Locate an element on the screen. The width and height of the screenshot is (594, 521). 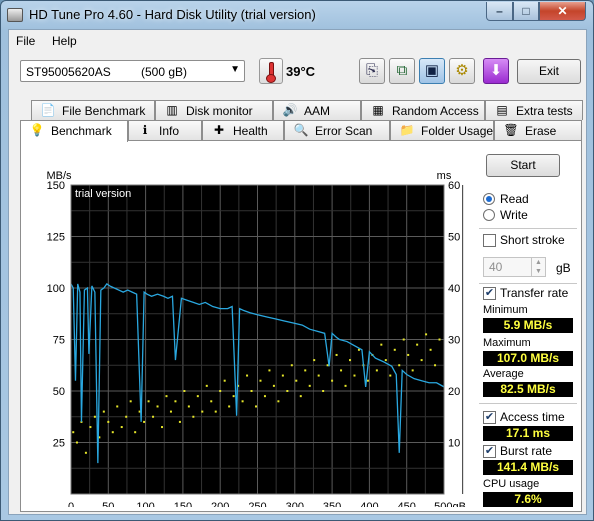
start-button: Start is located at coordinates (523, 165).